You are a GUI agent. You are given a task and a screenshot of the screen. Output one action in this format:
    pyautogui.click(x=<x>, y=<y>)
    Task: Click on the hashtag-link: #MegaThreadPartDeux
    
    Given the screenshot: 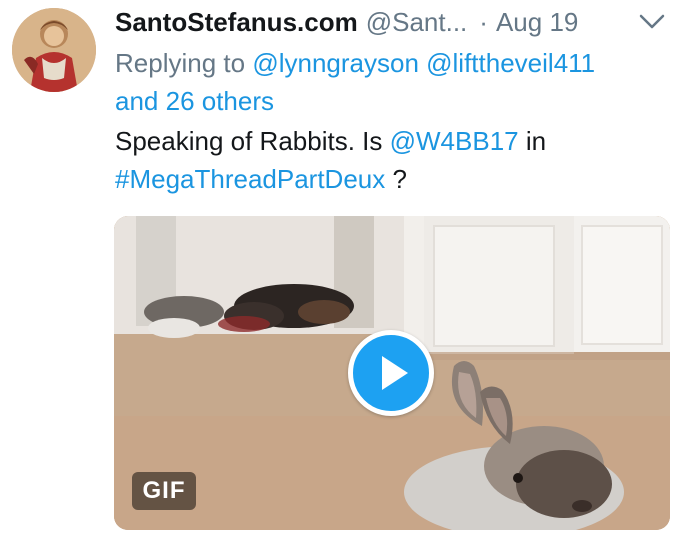 What is the action you would take?
    pyautogui.click(x=250, y=179)
    